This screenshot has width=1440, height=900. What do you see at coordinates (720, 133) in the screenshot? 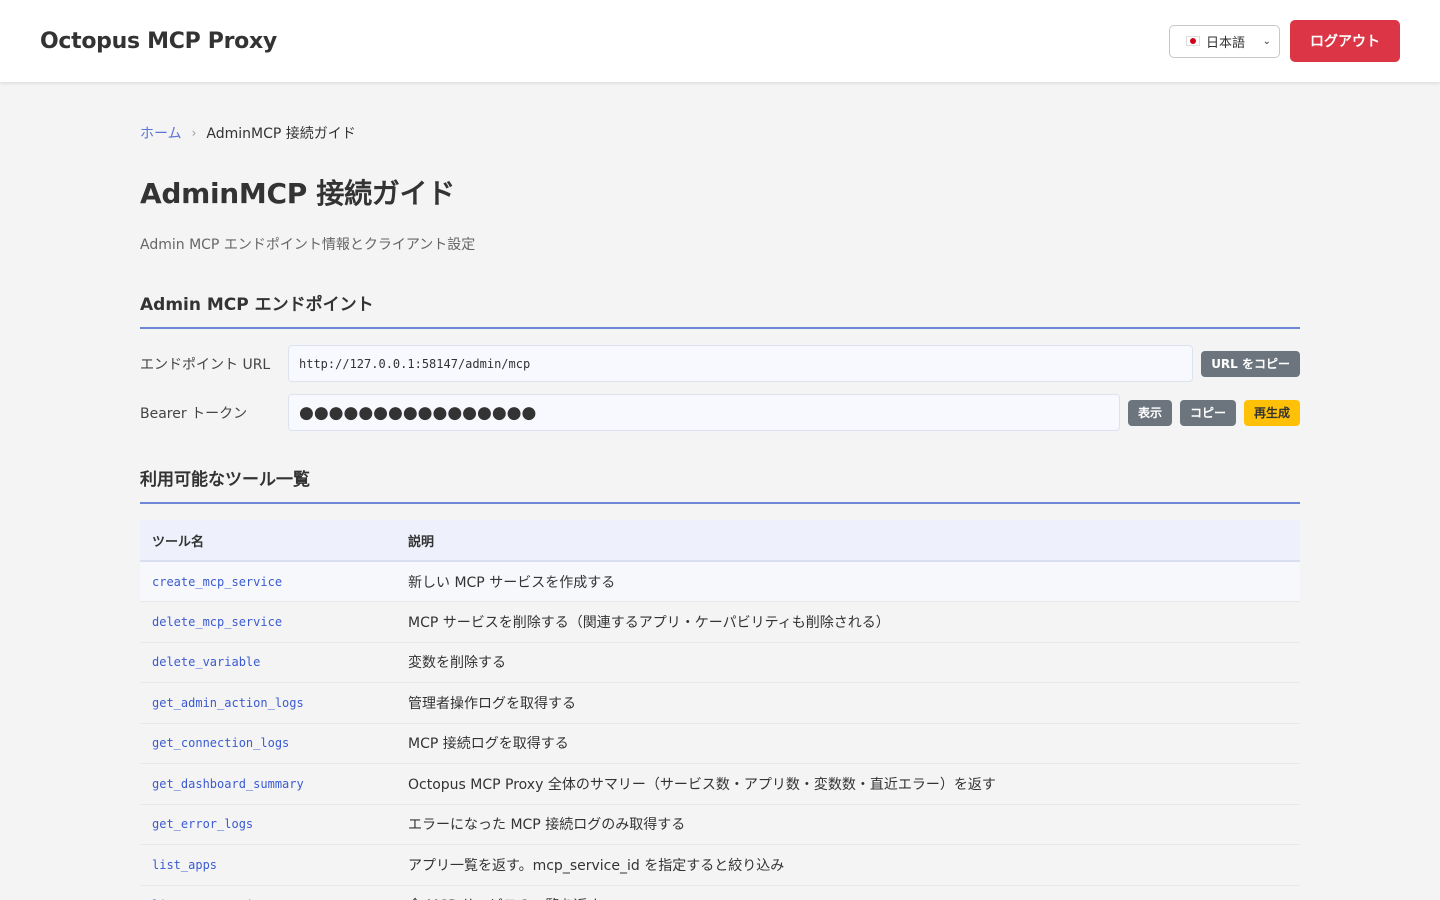
I see `breadcrumb: ホーム › AdminMCP 接続ガイド` at bounding box center [720, 133].